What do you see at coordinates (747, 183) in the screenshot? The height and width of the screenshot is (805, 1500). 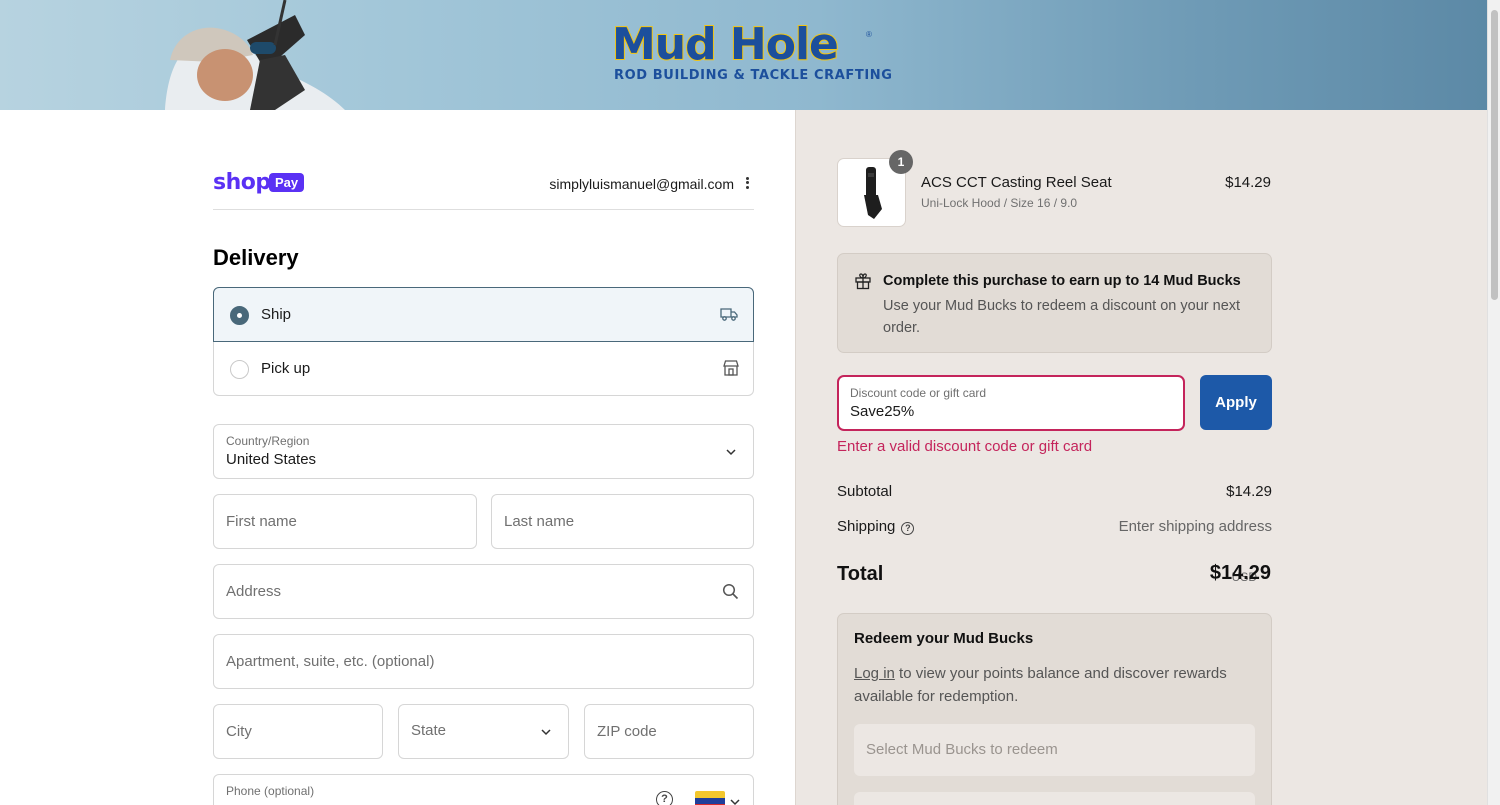 I see `more-options-icon` at bounding box center [747, 183].